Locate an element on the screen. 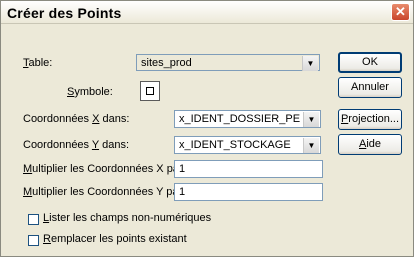 This screenshot has width=414, height=257. table-select: sites_prod ▼ is located at coordinates (228, 62).